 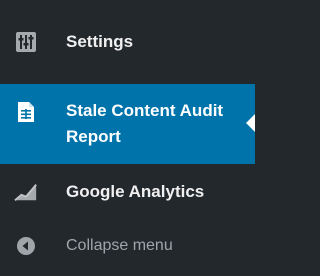 I want to click on collapse-menu-button: Collapse menu, so click(x=127, y=246).